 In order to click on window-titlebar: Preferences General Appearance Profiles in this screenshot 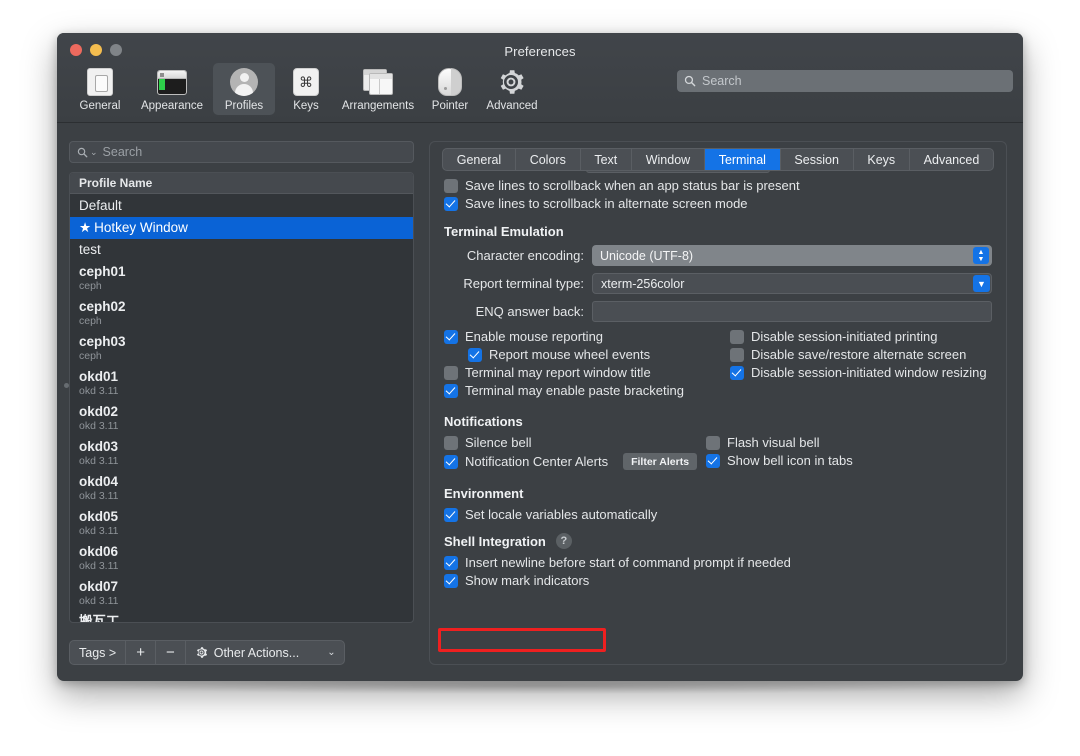, I will do `click(540, 78)`.